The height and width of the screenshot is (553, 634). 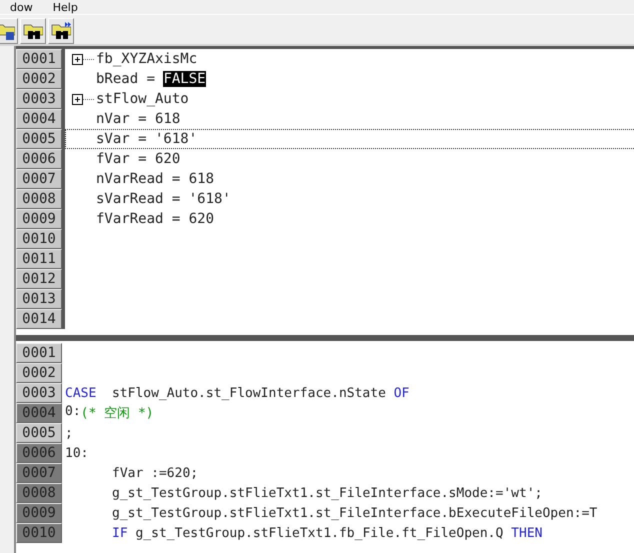 What do you see at coordinates (155, 179) in the screenshot?
I see `watch-variable: nVarRead = 618` at bounding box center [155, 179].